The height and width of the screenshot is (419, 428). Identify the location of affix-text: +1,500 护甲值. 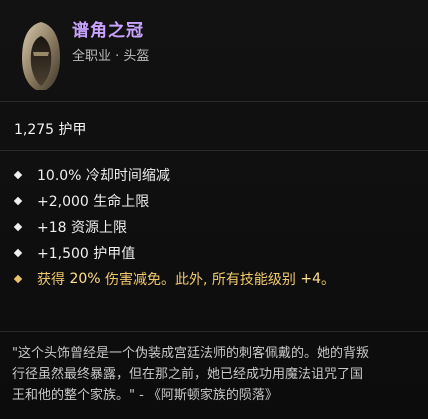
(86, 254).